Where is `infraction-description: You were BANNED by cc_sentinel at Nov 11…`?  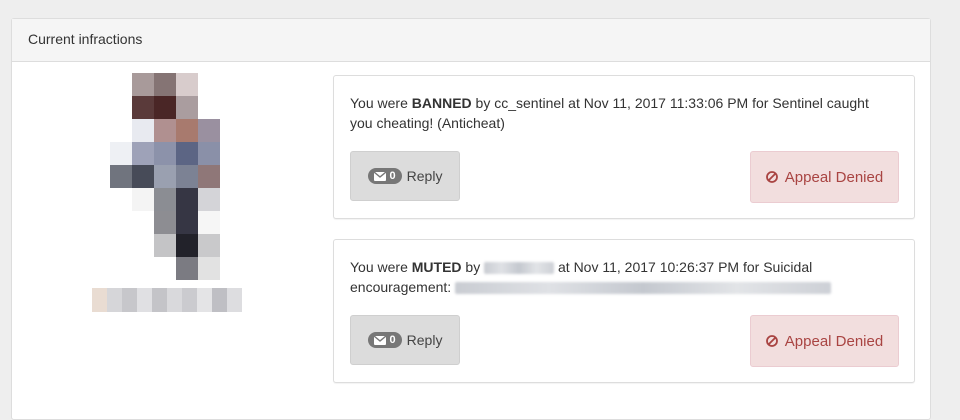
infraction-description: You were BANNED by cc_sentinel at Nov 11… is located at coordinates (620, 113).